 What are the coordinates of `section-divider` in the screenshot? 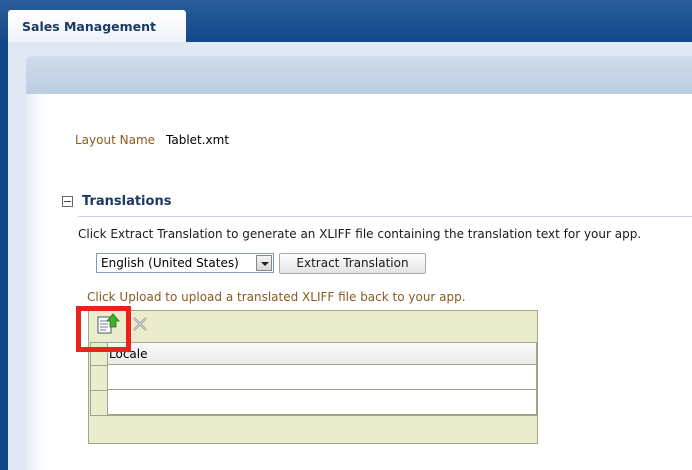 It's located at (385, 216).